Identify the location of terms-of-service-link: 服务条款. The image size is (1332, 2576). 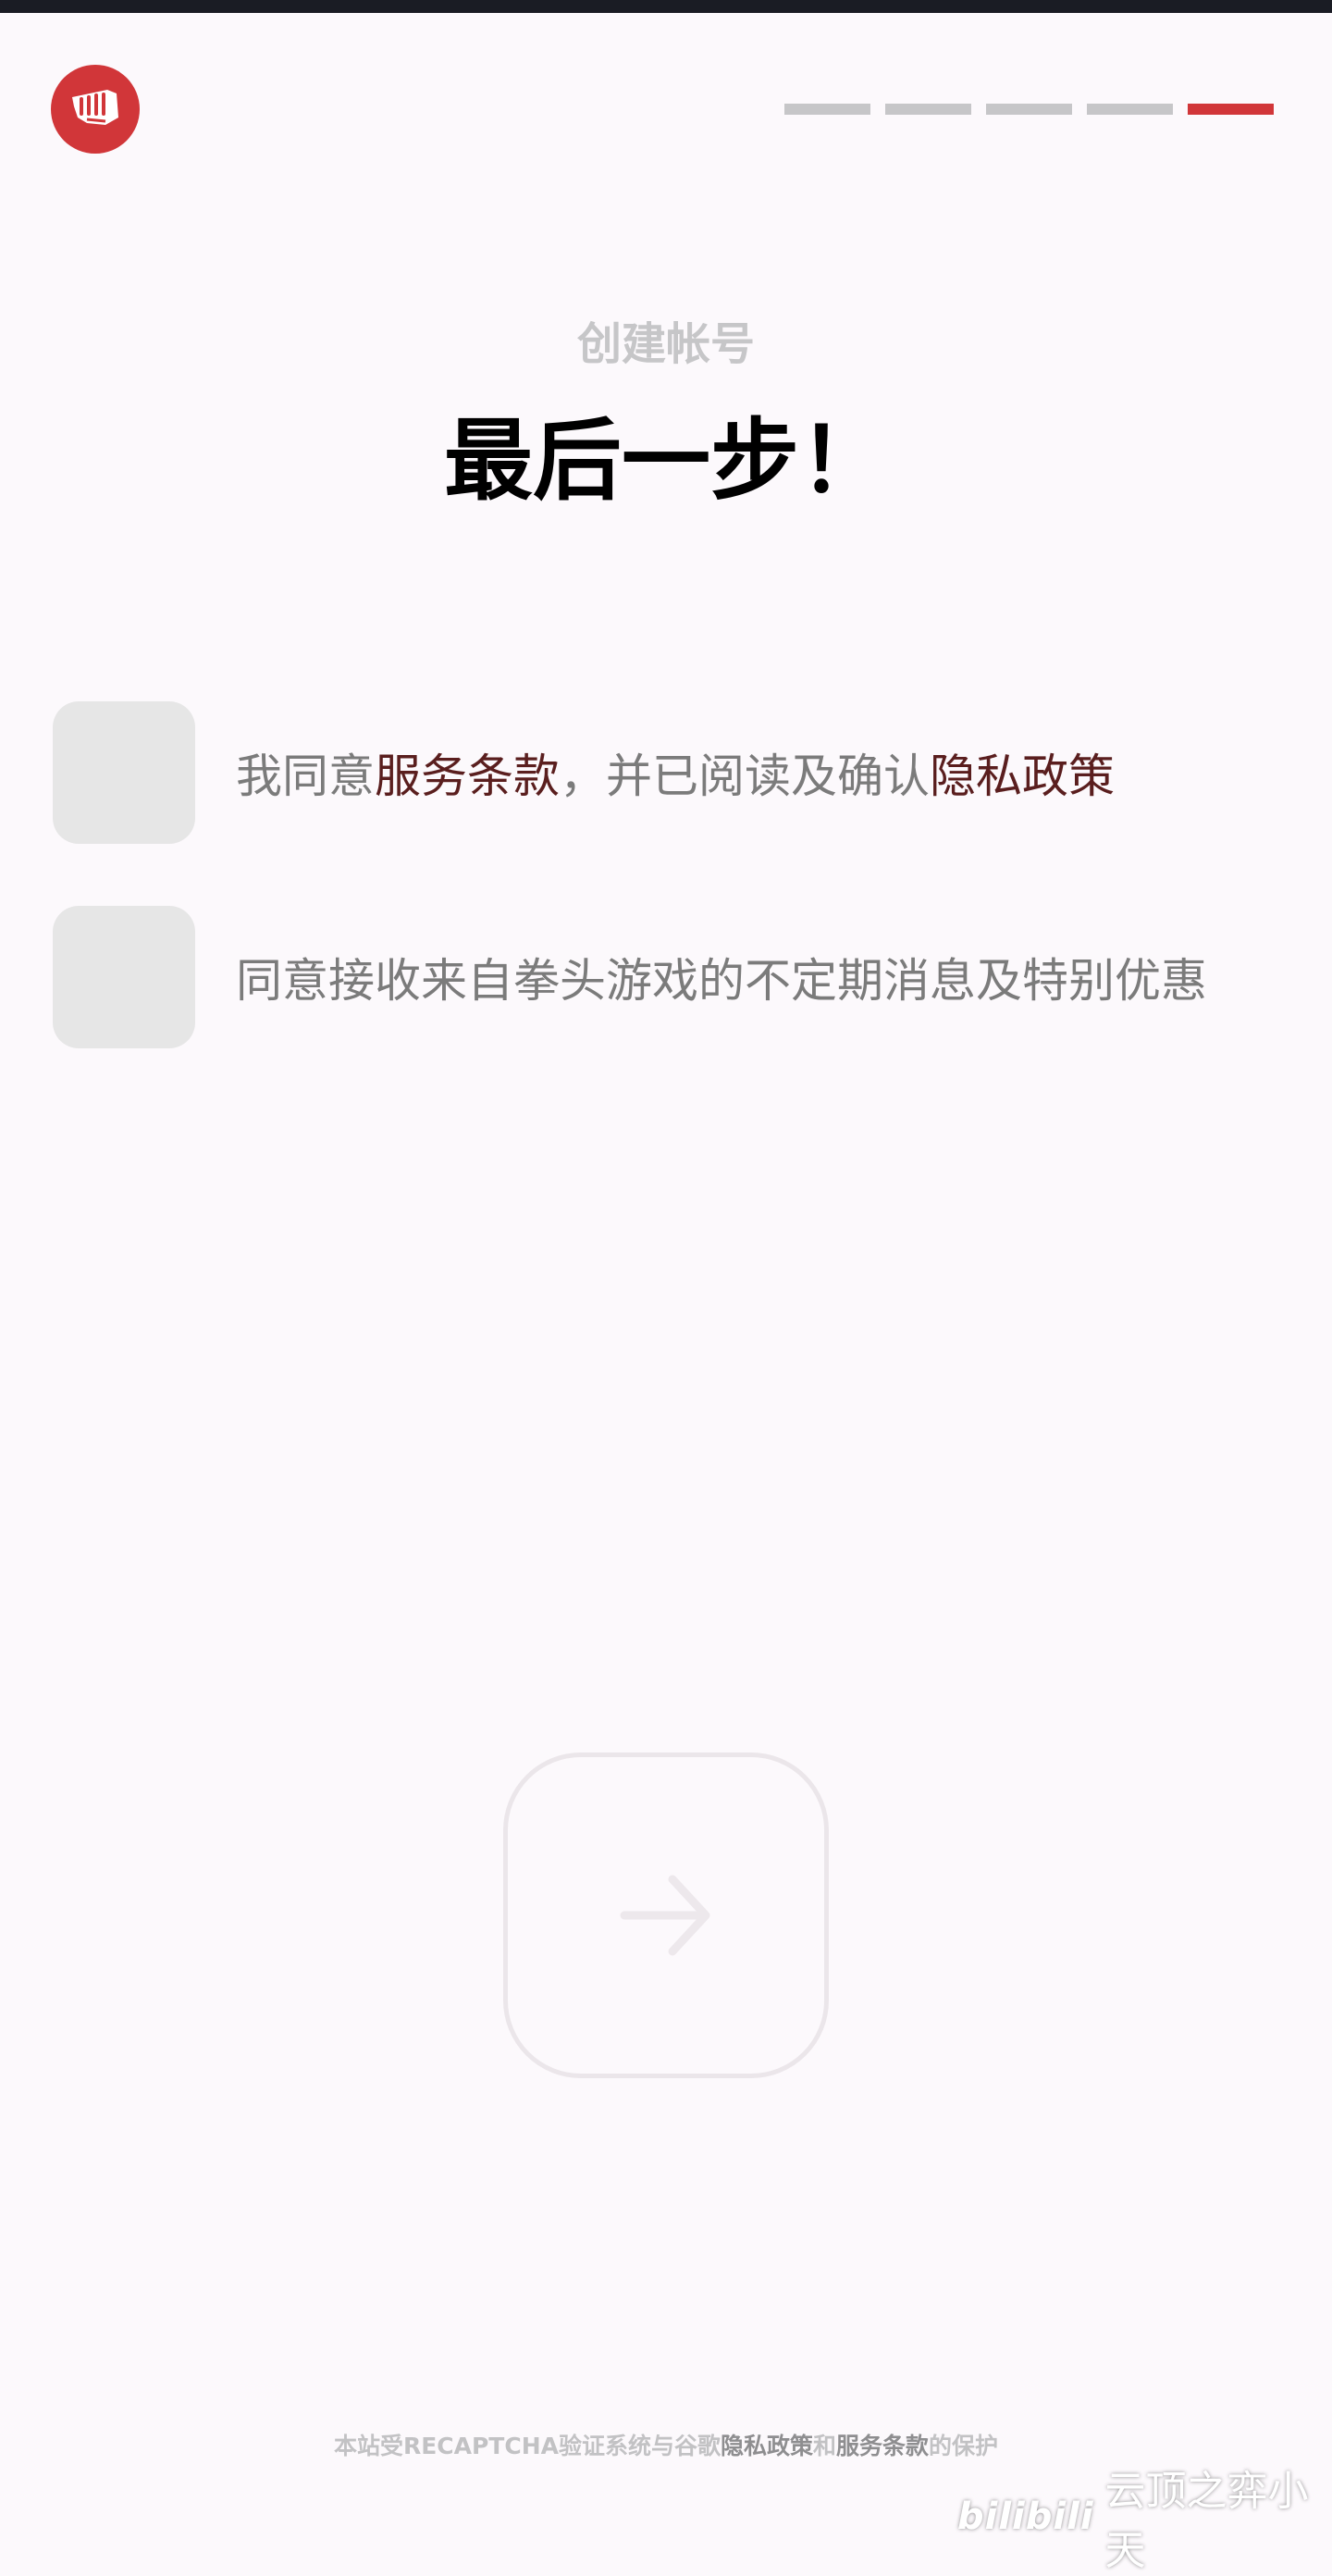
(468, 776).